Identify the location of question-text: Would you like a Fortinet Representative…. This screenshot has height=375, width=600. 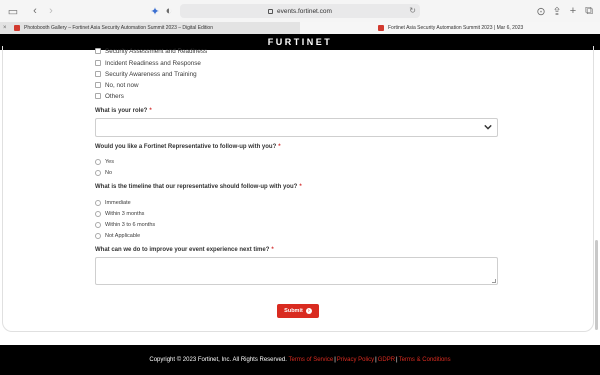
(186, 147).